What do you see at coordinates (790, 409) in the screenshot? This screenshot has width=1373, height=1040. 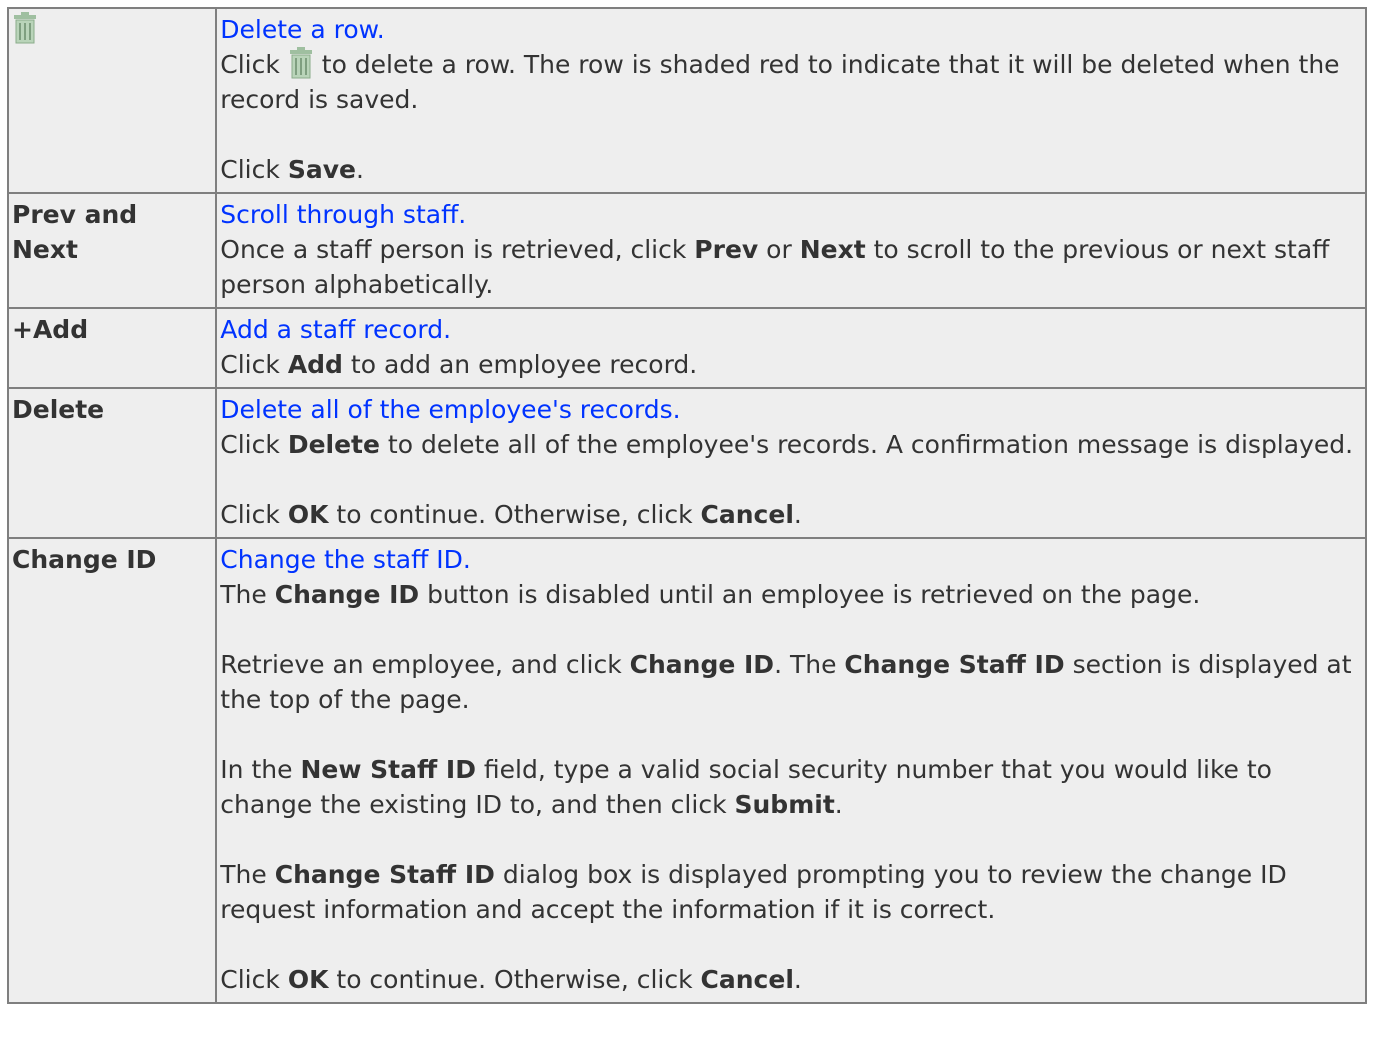 I see `delete-all-records-link: Delete all of the employee's records.` at bounding box center [790, 409].